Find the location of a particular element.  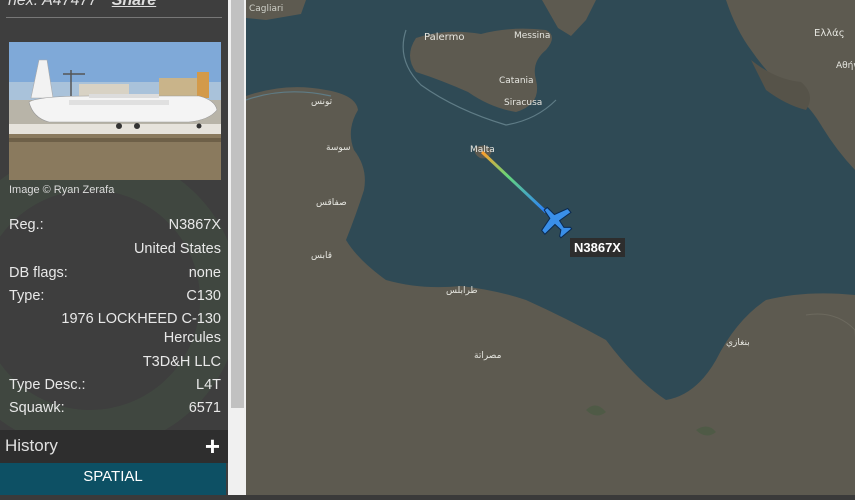

hex-value: A47477 is located at coordinates (70, 4).